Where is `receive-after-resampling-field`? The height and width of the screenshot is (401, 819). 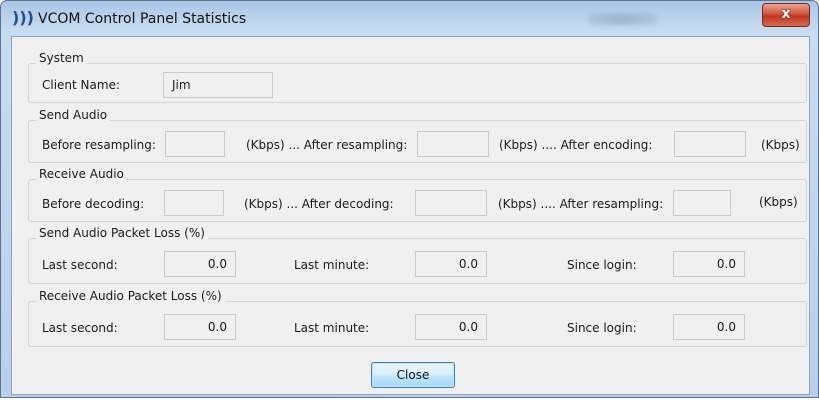 receive-after-resampling-field is located at coordinates (702, 203).